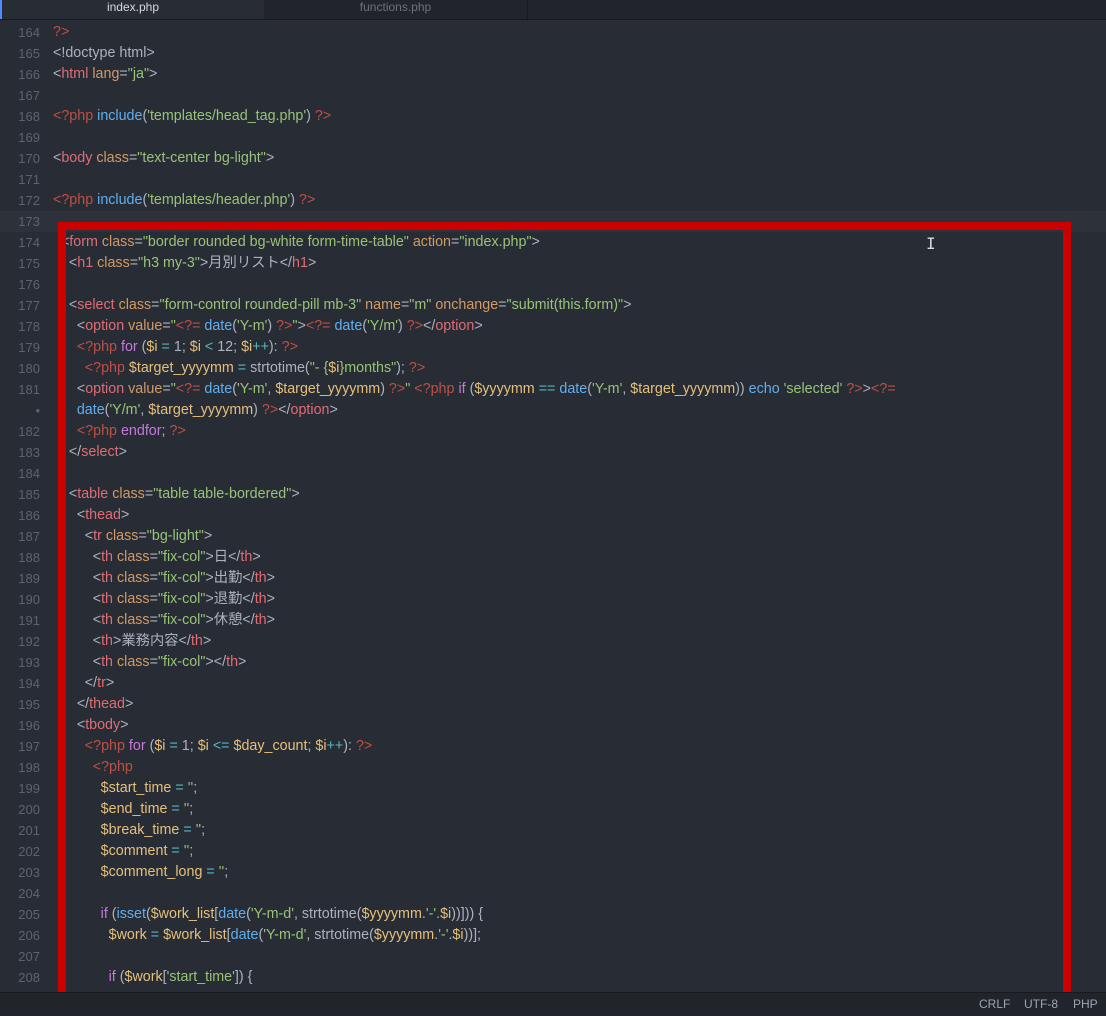 The height and width of the screenshot is (1016, 1106). What do you see at coordinates (553, 977) in the screenshot?
I see `code-line: 208 if ($work['start_time']) {` at bounding box center [553, 977].